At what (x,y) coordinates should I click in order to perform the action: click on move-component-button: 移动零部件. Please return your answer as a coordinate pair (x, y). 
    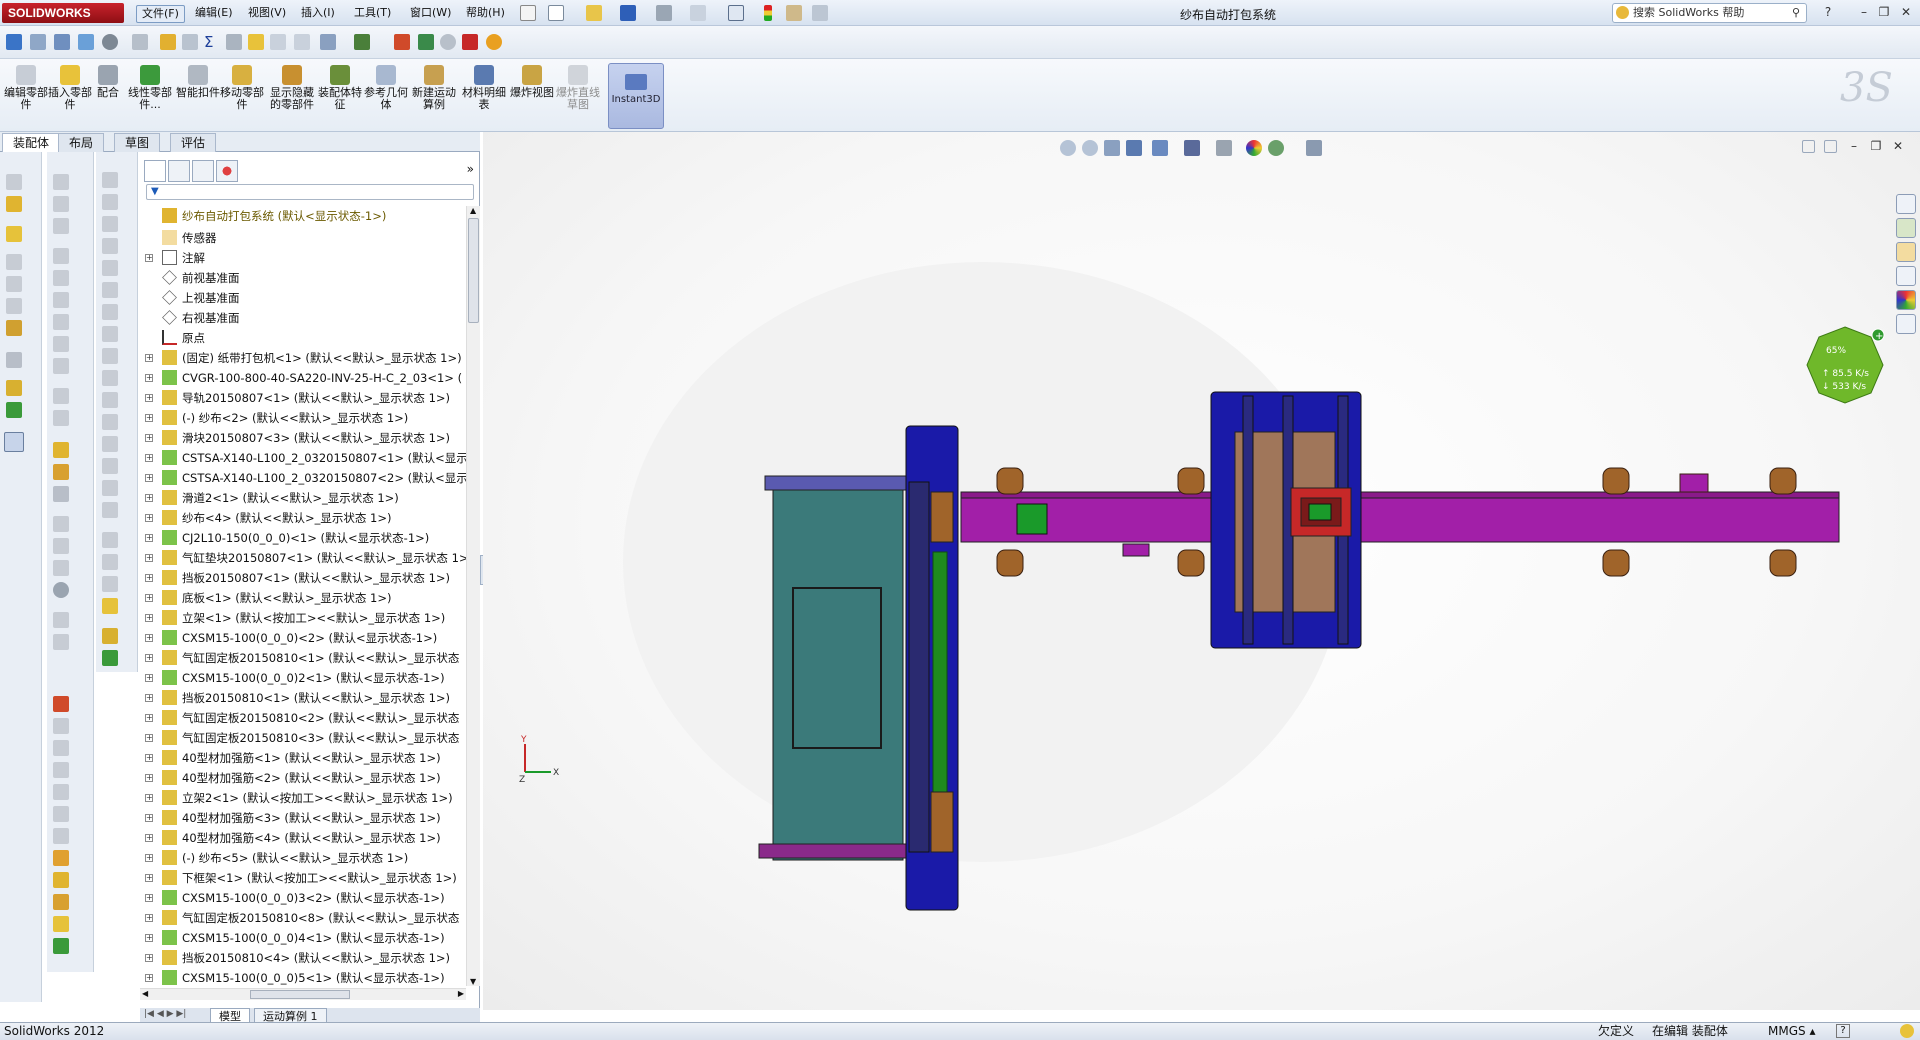
    Looking at the image, I should click on (242, 87).